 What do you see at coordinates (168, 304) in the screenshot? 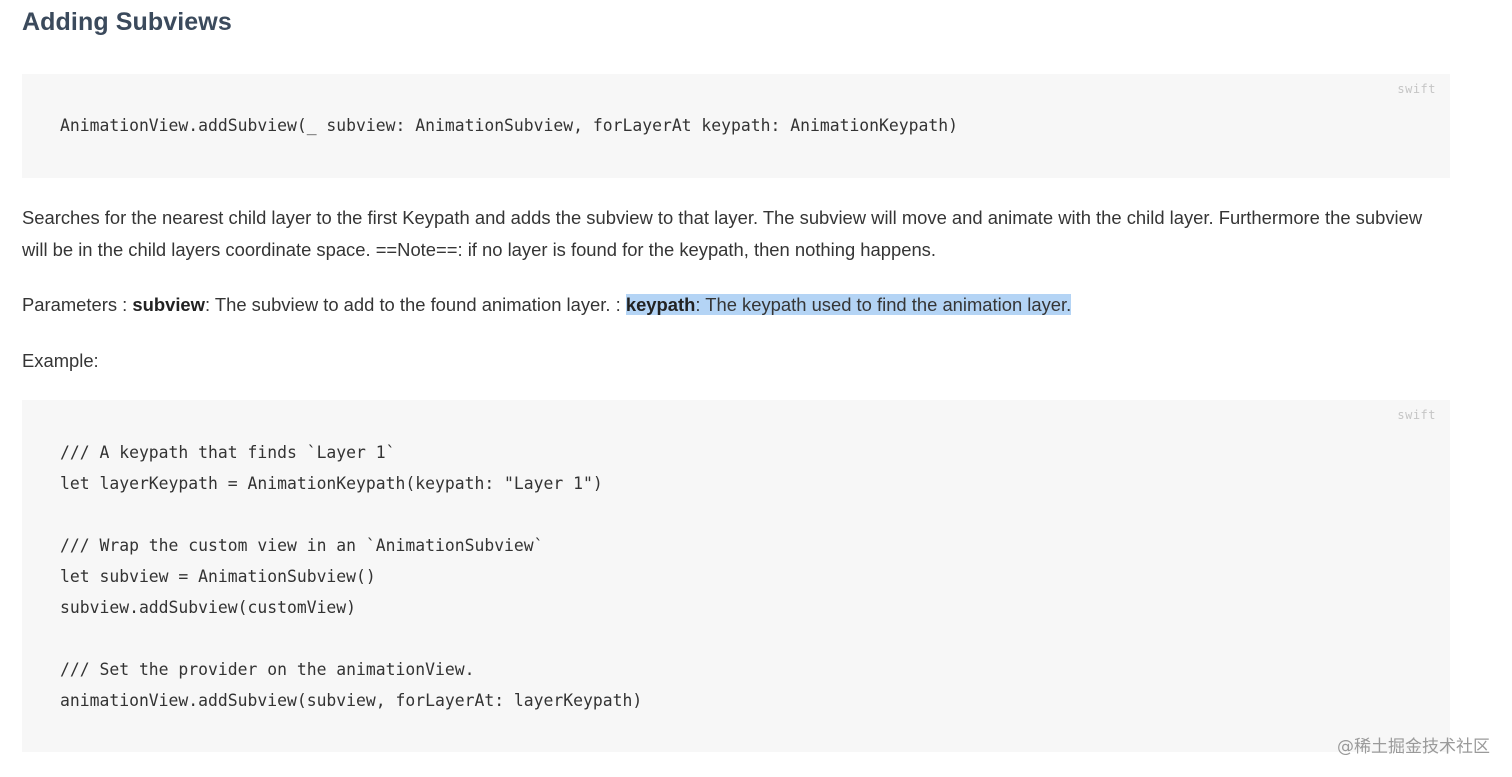
I see `param-subview-name: subview` at bounding box center [168, 304].